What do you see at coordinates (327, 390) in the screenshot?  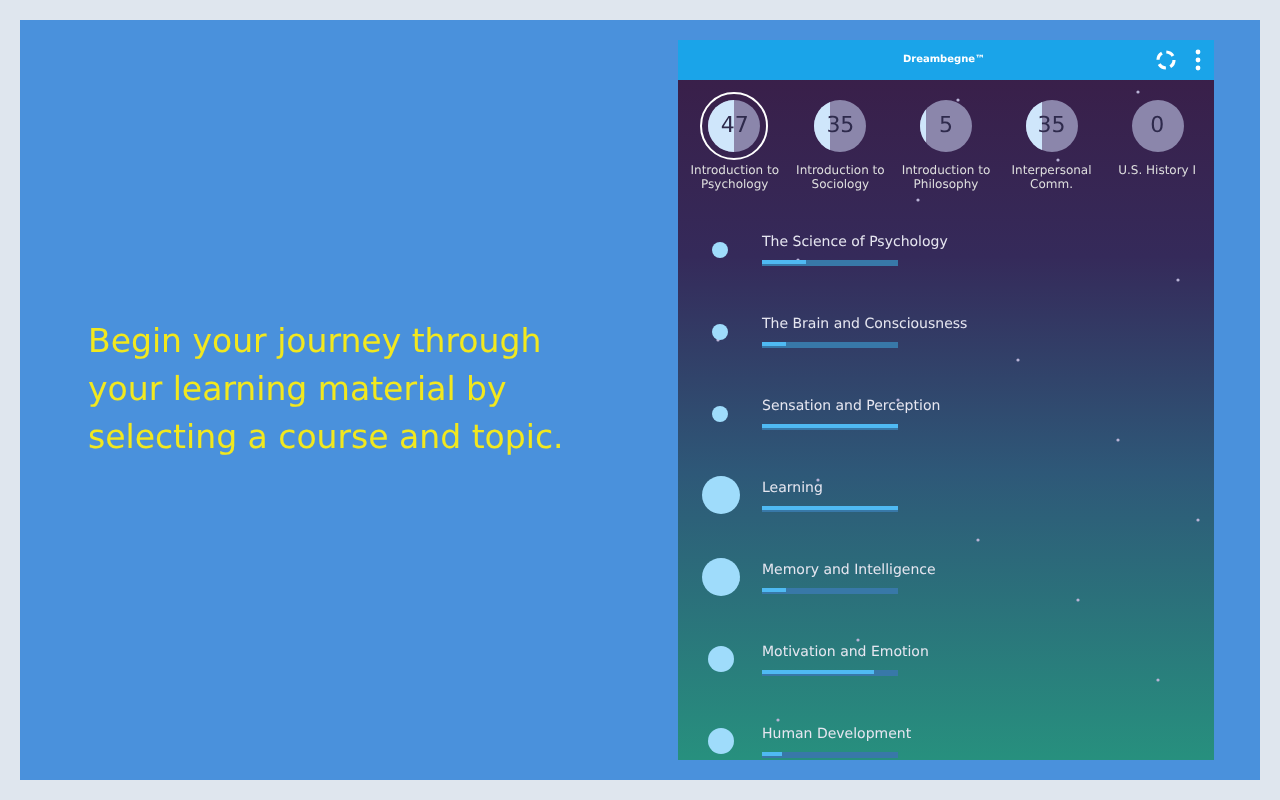 I see `promo-text: Begin your journey through your learning material by selecting a course and topic.` at bounding box center [327, 390].